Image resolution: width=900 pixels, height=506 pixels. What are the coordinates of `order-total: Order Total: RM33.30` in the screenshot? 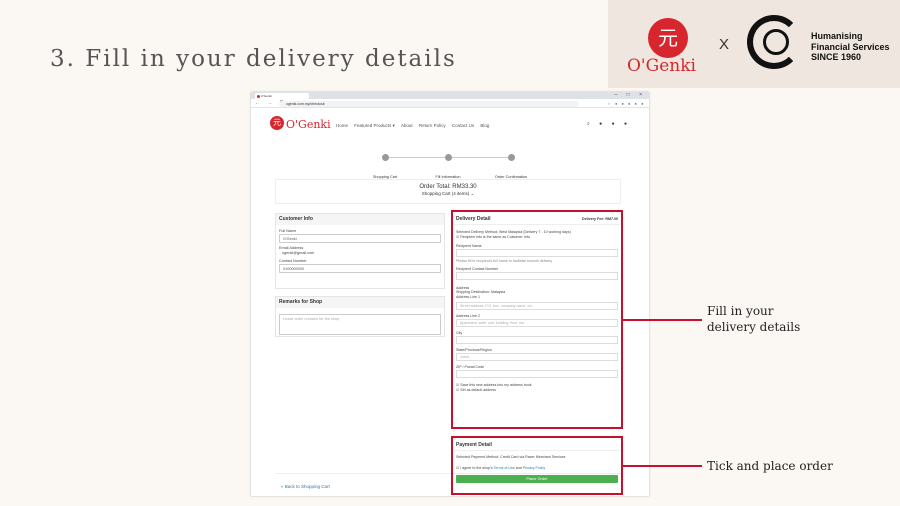 It's located at (448, 187).